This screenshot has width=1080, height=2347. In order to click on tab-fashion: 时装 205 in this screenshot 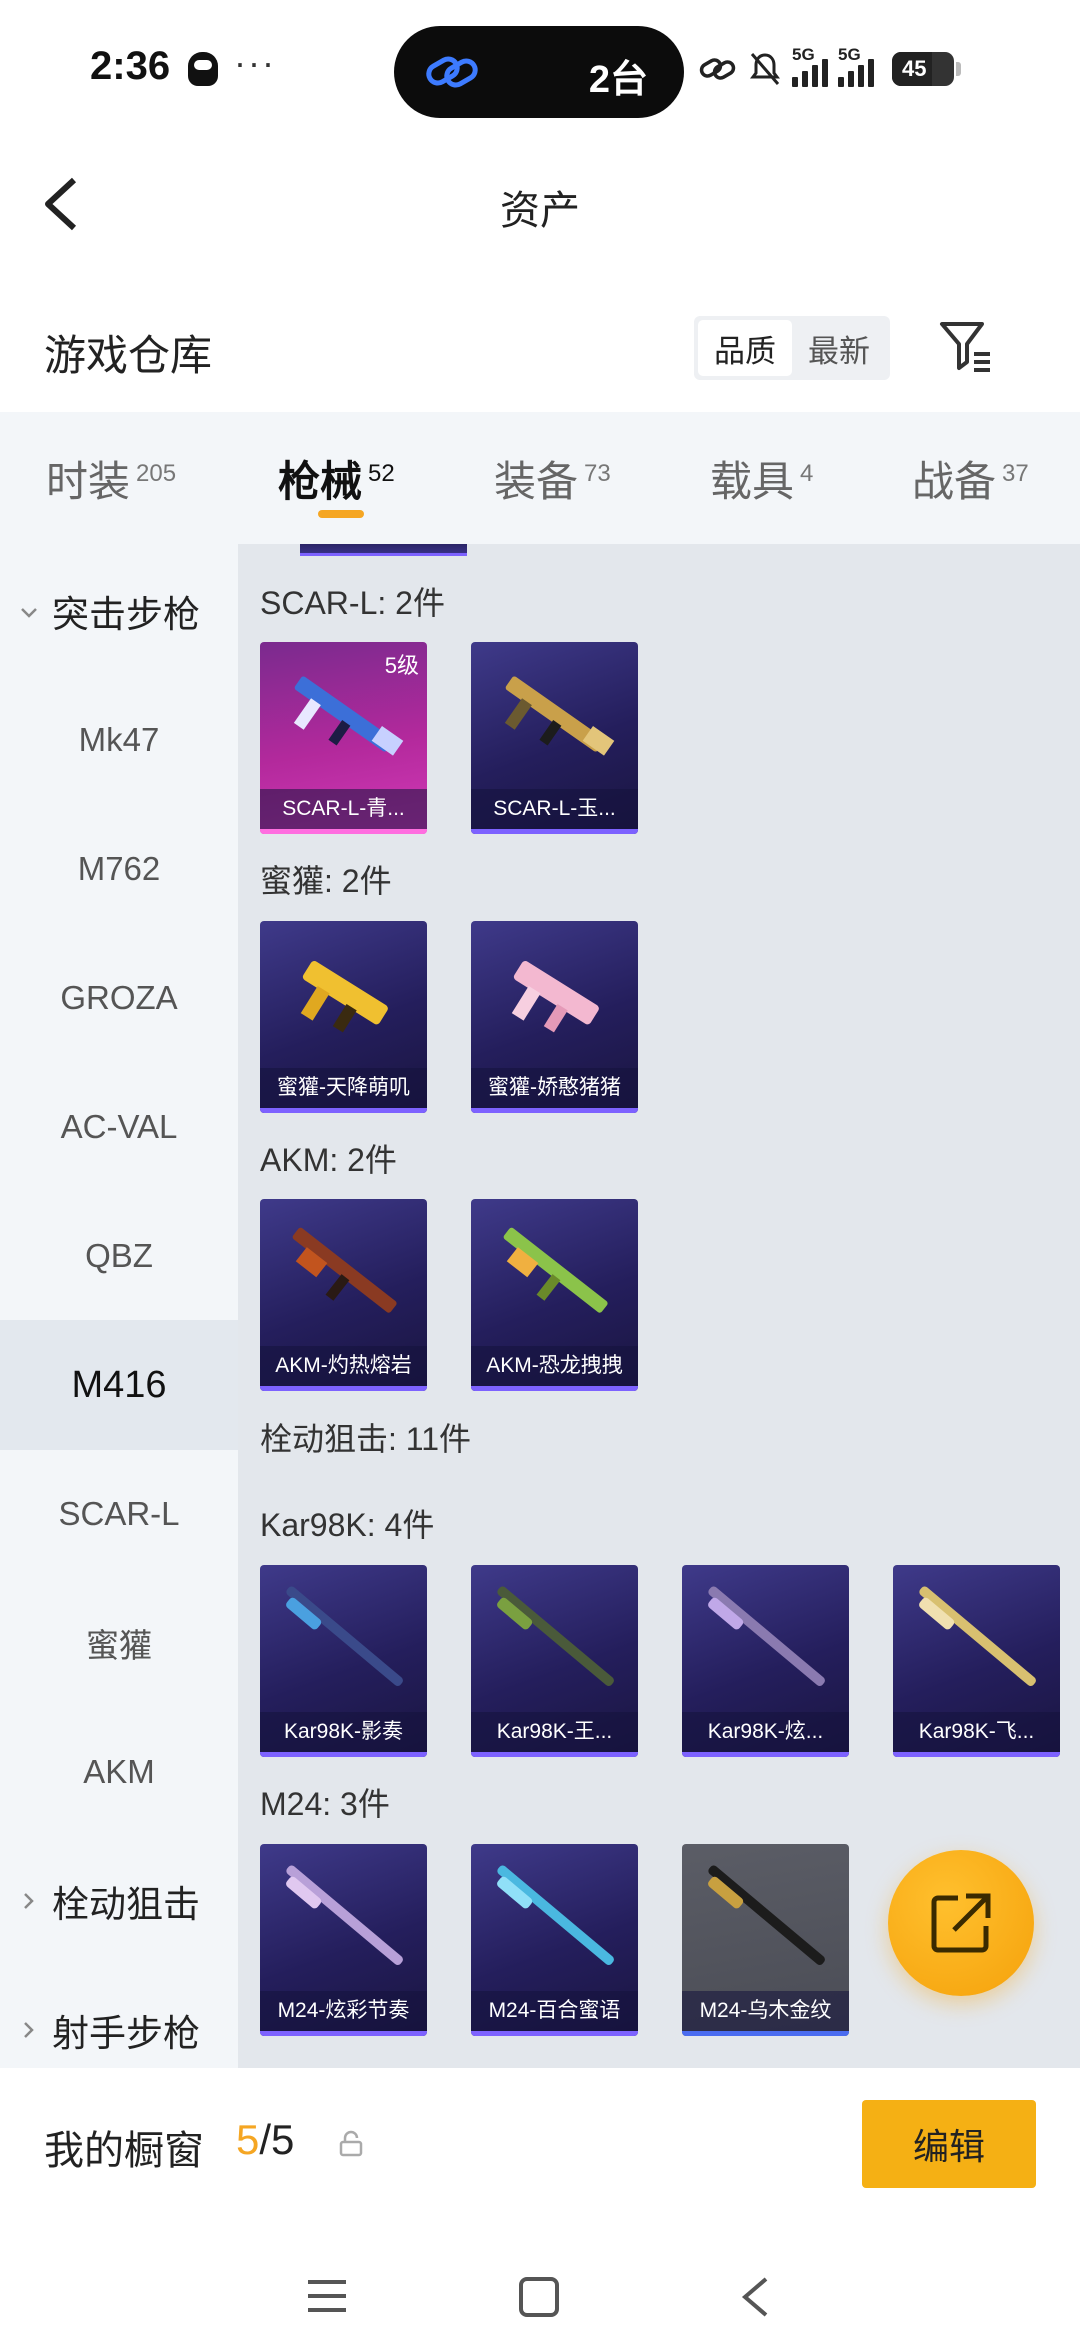, I will do `click(111, 478)`.